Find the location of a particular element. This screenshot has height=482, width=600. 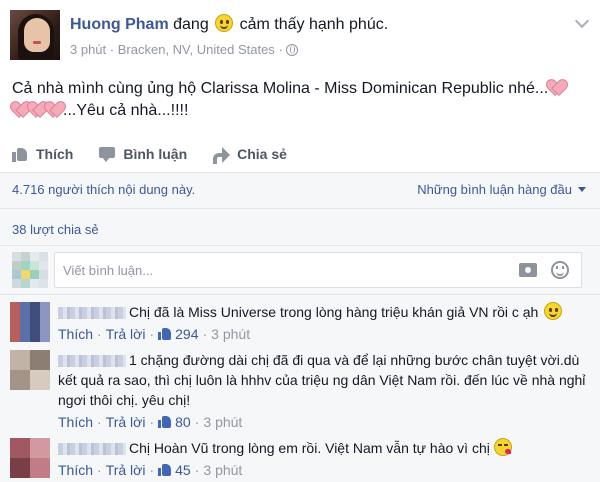

comment-like-count: 294 is located at coordinates (186, 334).